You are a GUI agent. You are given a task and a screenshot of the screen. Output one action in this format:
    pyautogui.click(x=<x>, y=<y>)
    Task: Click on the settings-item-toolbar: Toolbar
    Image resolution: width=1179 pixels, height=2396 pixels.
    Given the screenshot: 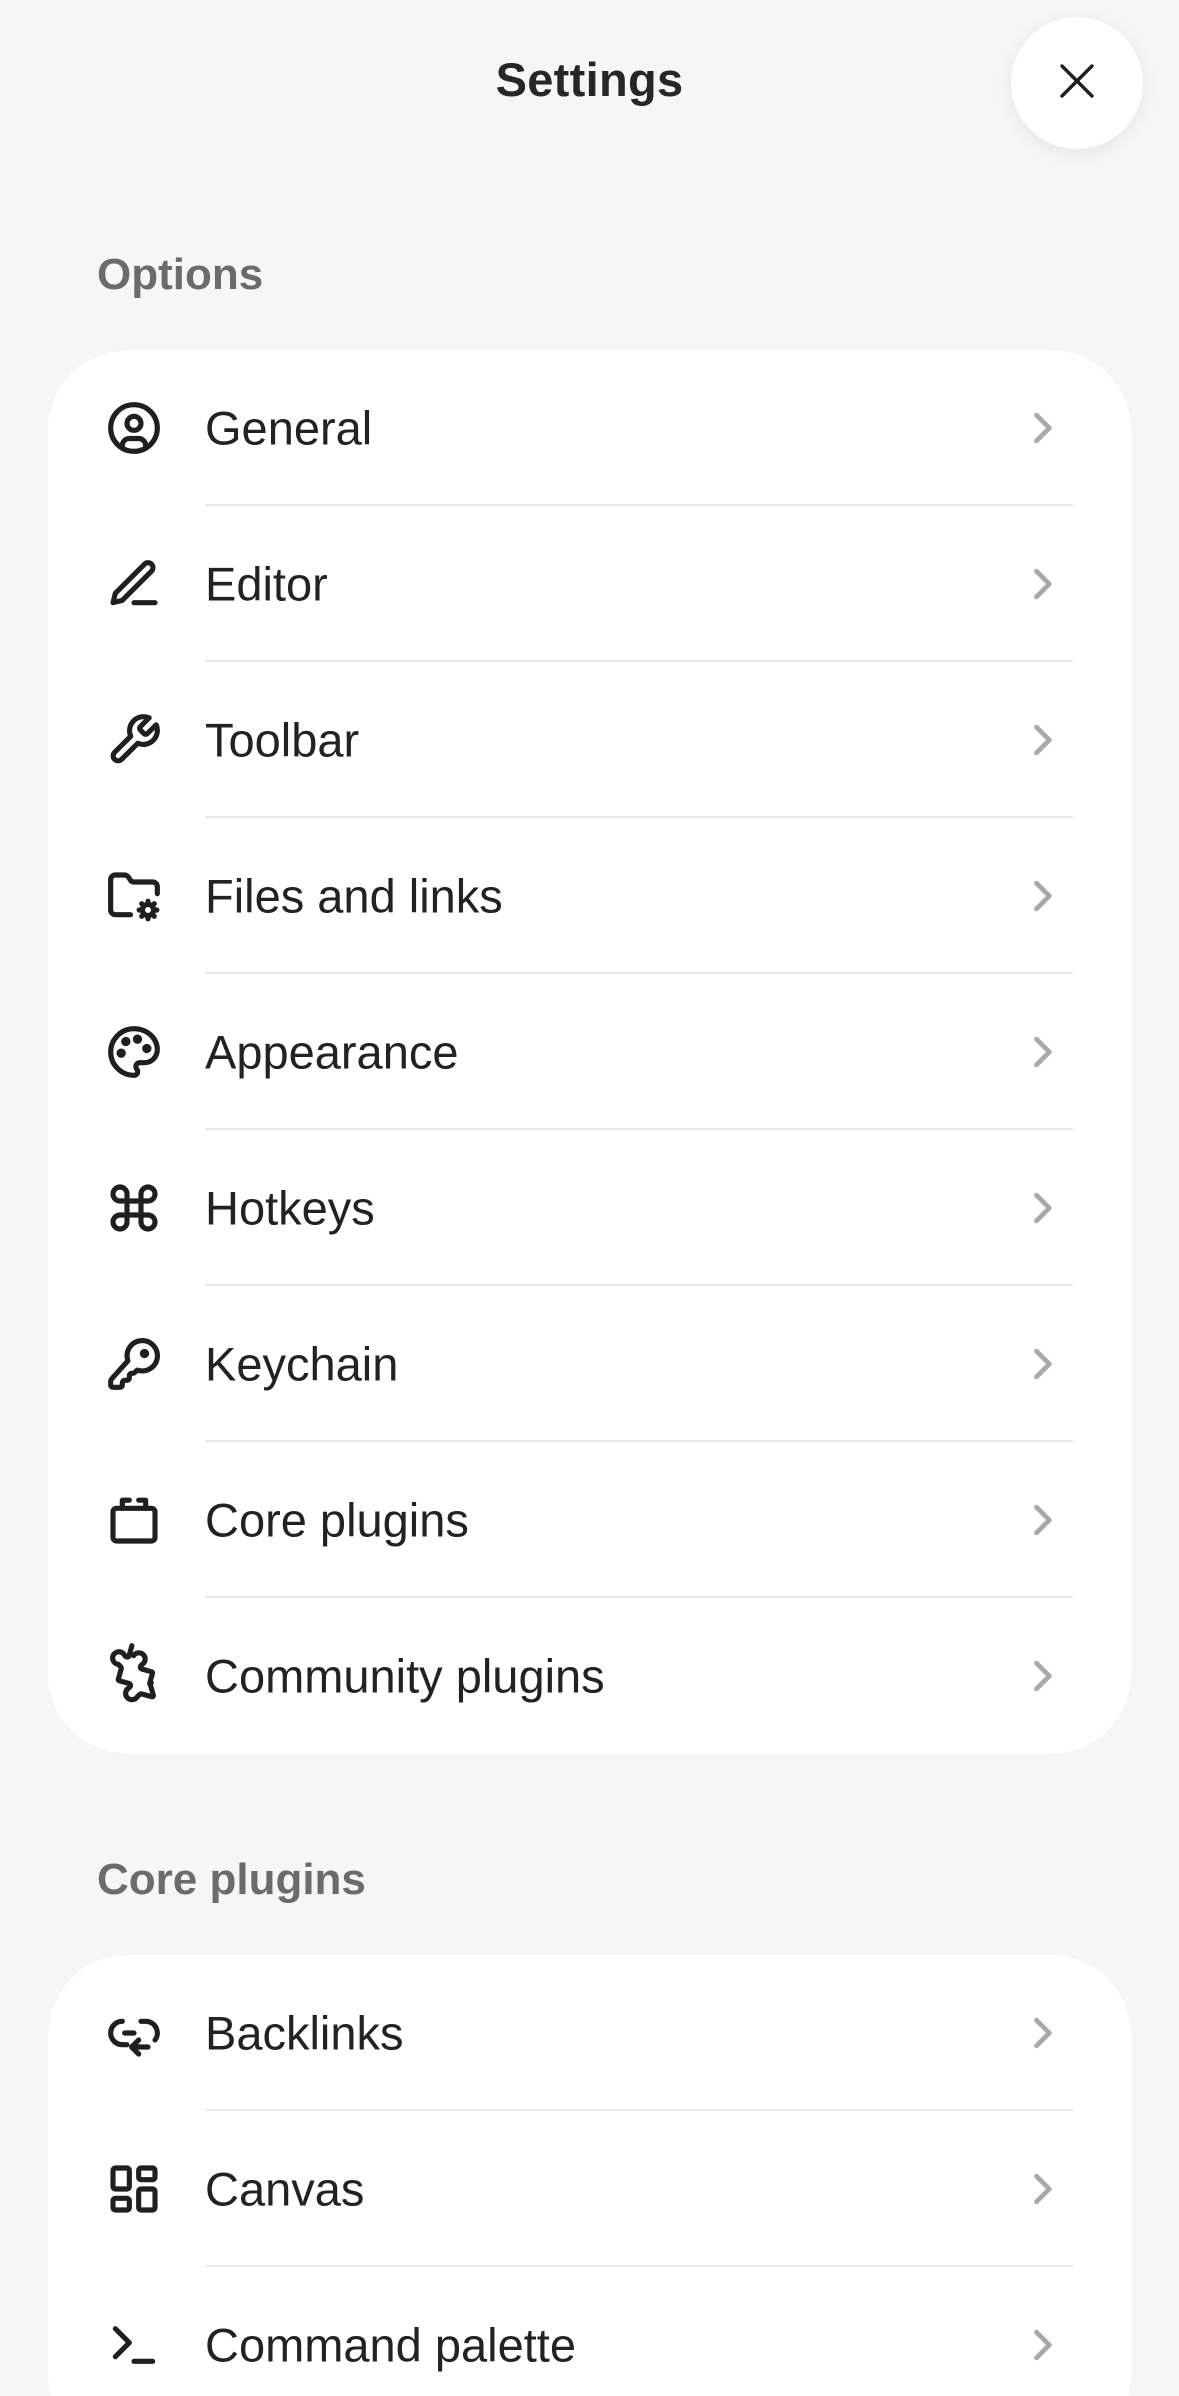 What is the action you would take?
    pyautogui.click(x=589, y=740)
    